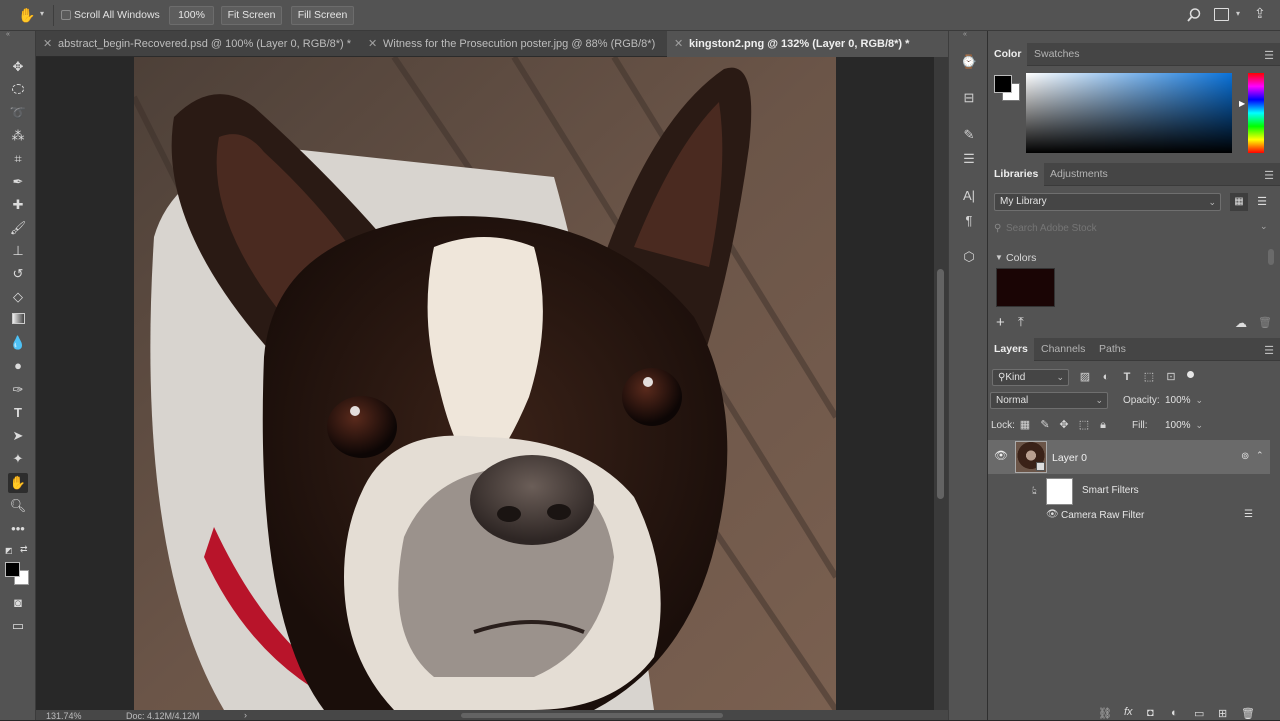 The height and width of the screenshot is (721, 1280). I want to click on lock-all-icon: 🔒︎, so click(1103, 425).